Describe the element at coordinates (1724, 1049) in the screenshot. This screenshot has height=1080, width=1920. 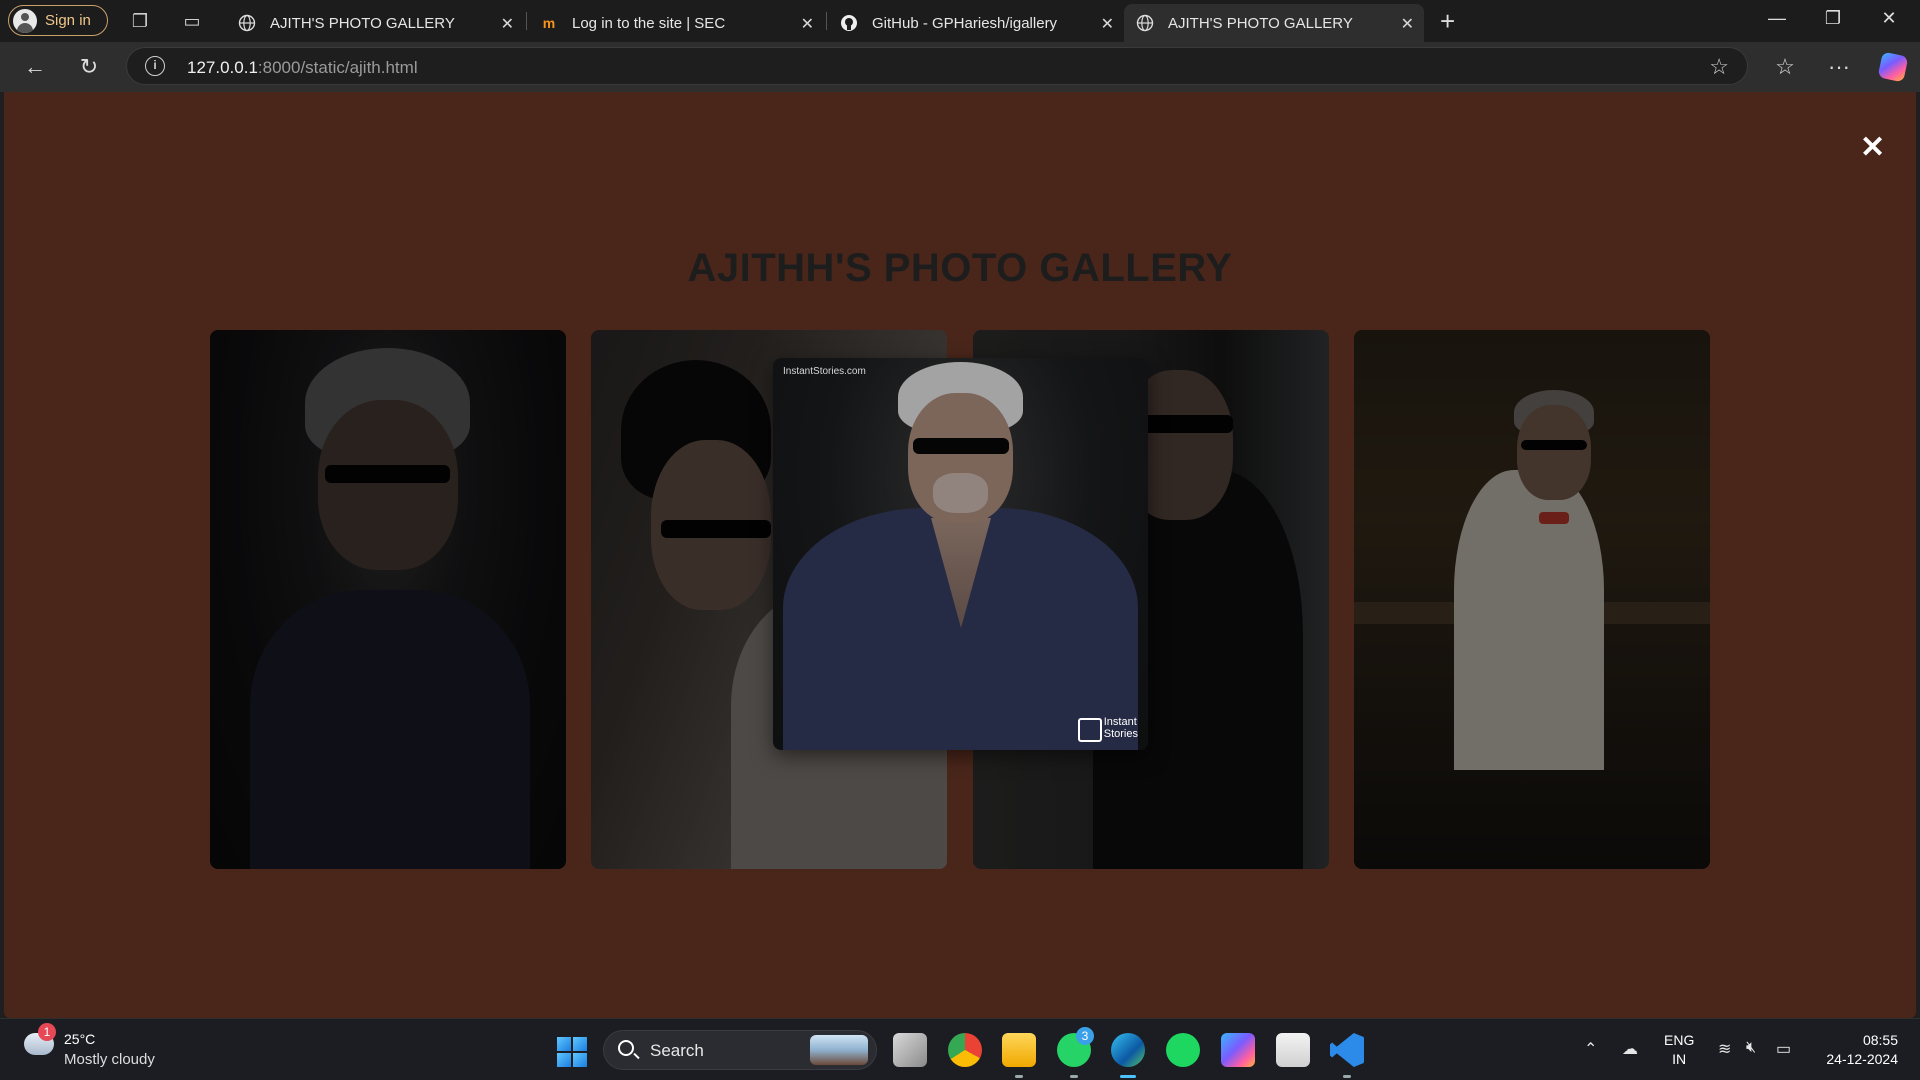
I see `wifi-icon: ≋` at that location.